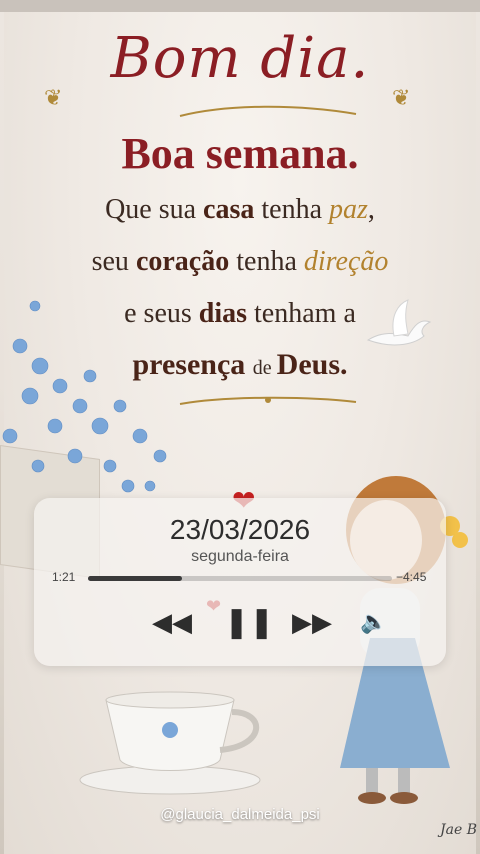 The image size is (480, 854). What do you see at coordinates (240, 578) in the screenshot?
I see `progress-scrubber` at bounding box center [240, 578].